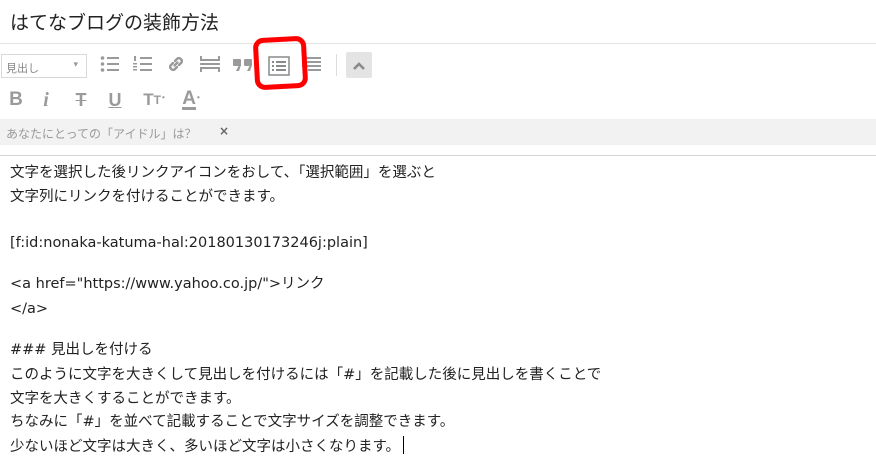 This screenshot has width=876, height=463. I want to click on close-icon: ×, so click(224, 131).